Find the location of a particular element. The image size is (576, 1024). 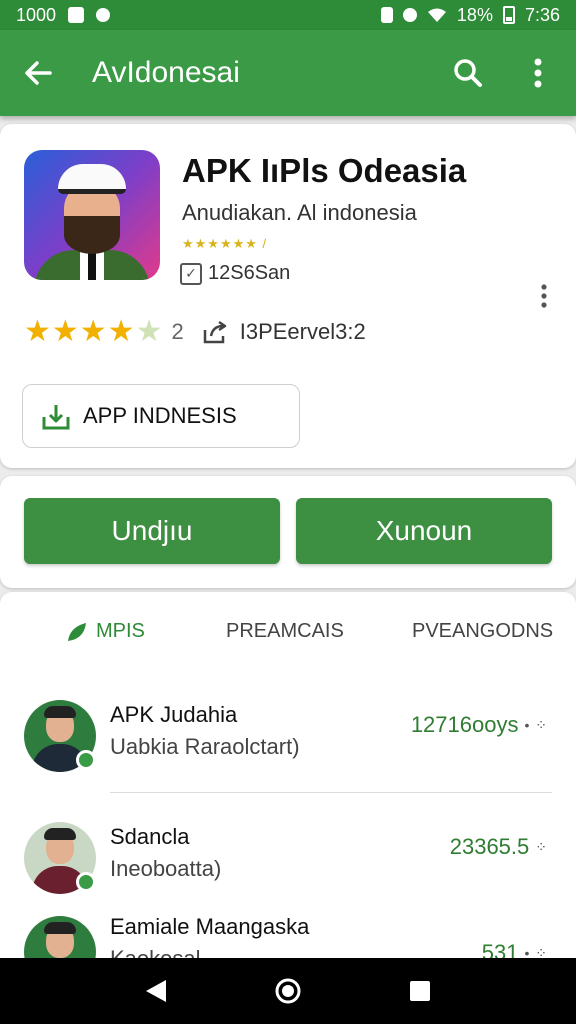

app-icon is located at coordinates (92, 215).